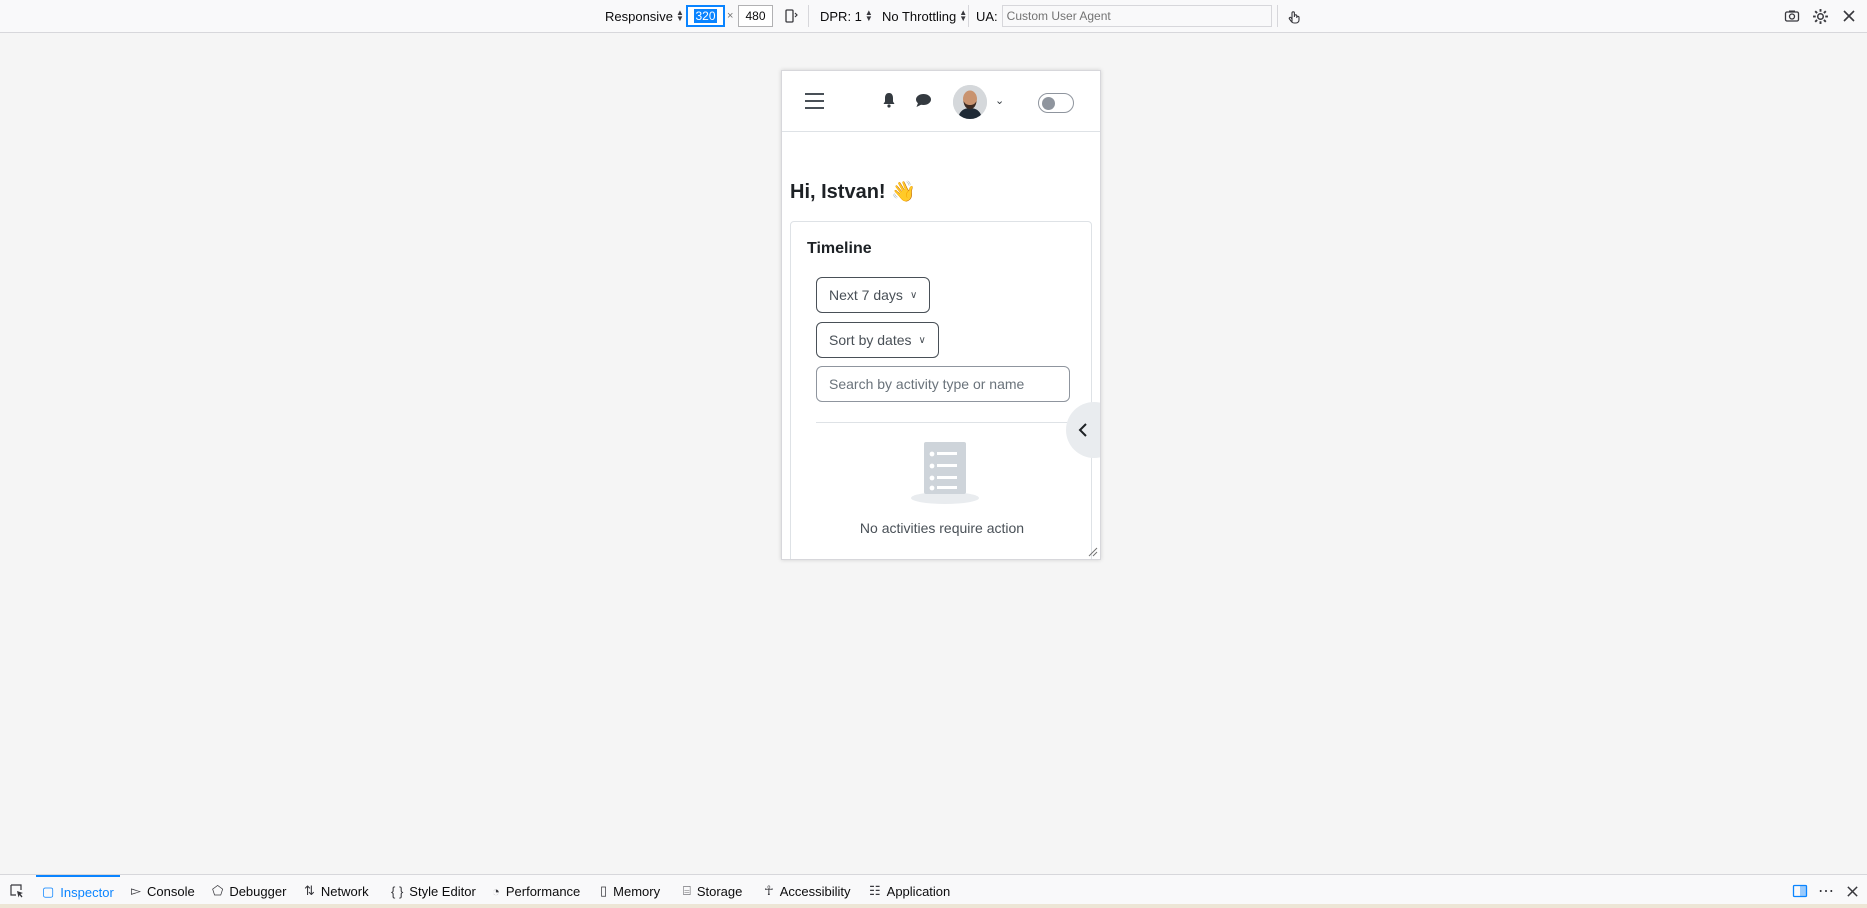 The image size is (1867, 908). I want to click on storage-icon: ⌸, so click(687, 890).